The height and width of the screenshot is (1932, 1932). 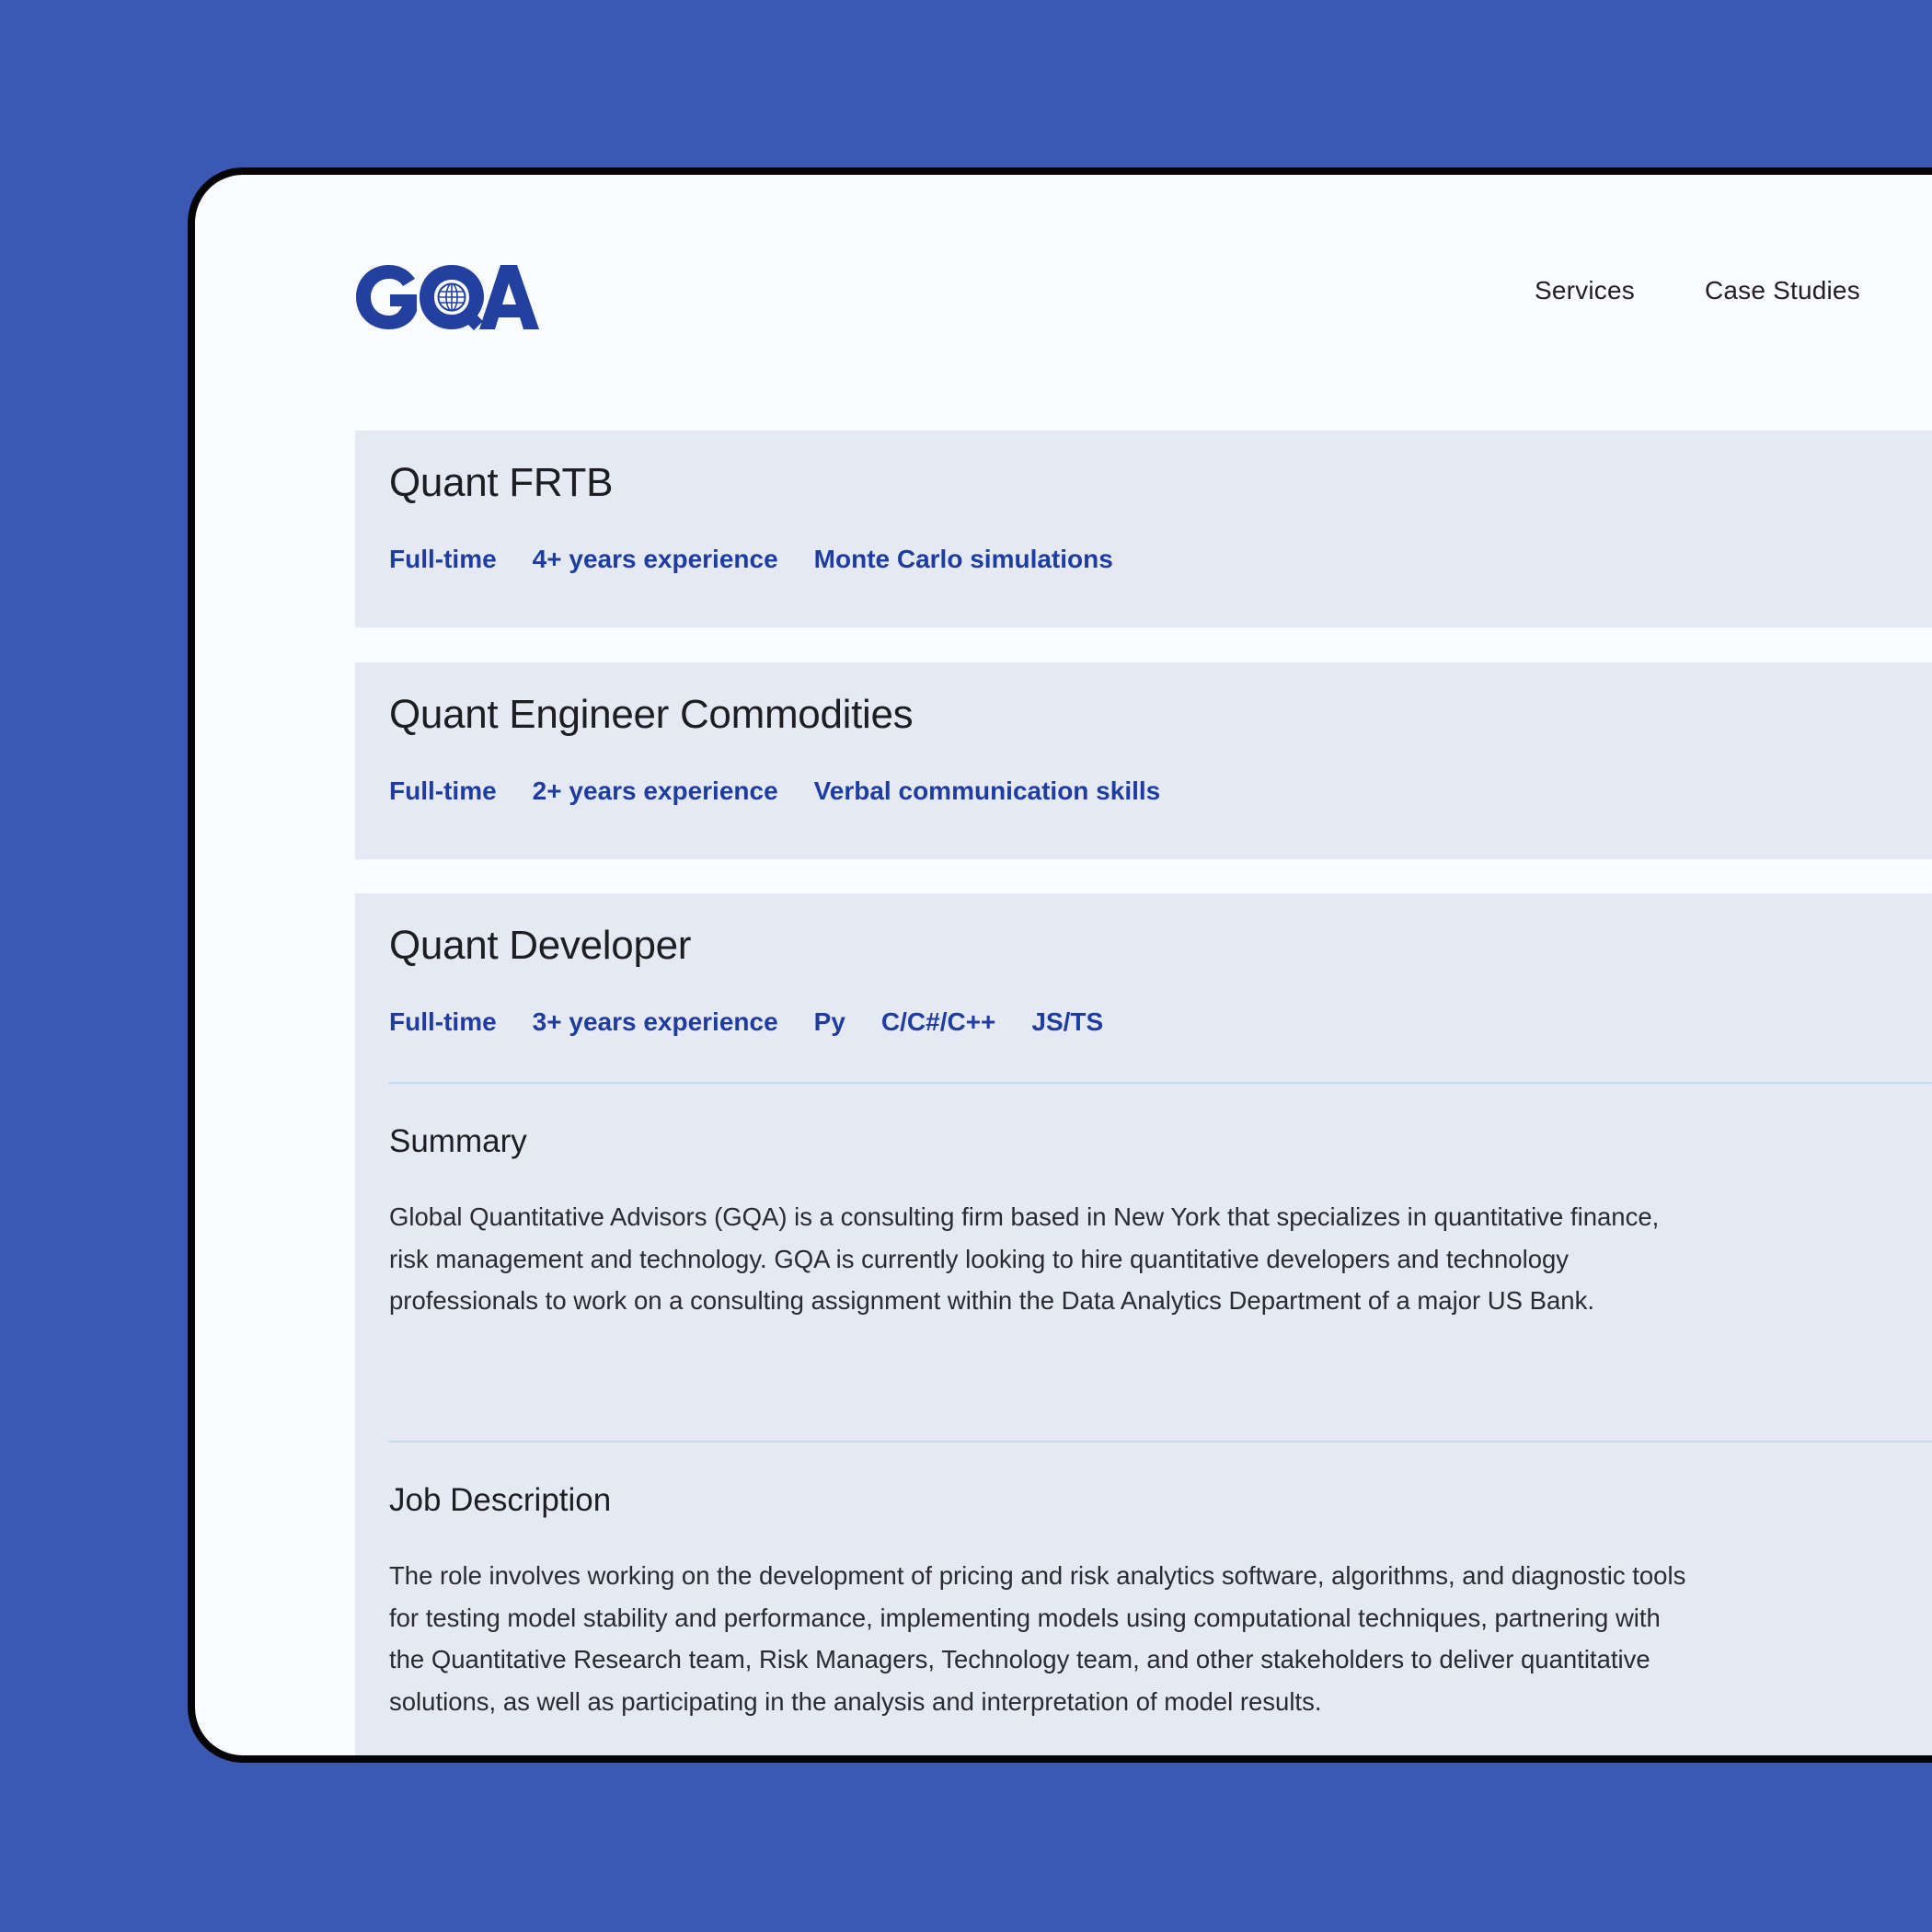 I want to click on job-title: Quant Developer, so click(x=540, y=946).